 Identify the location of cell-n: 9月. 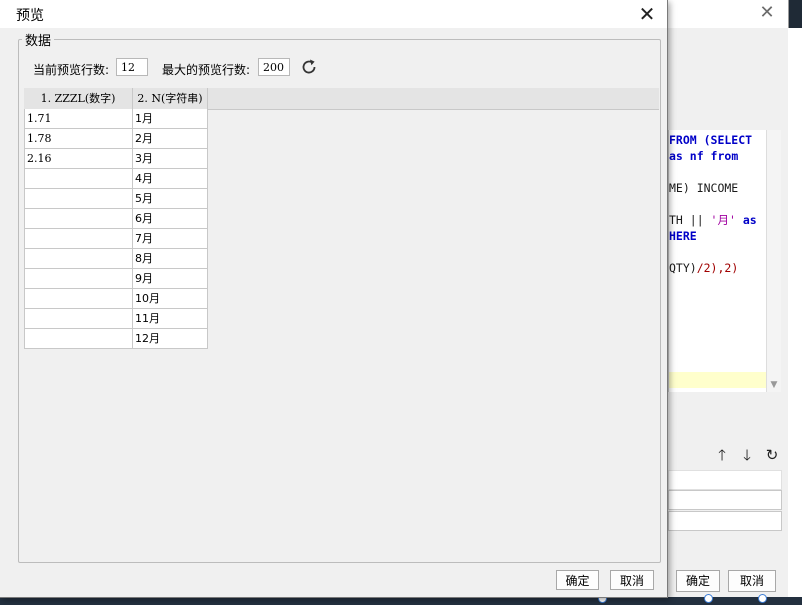
(170, 279).